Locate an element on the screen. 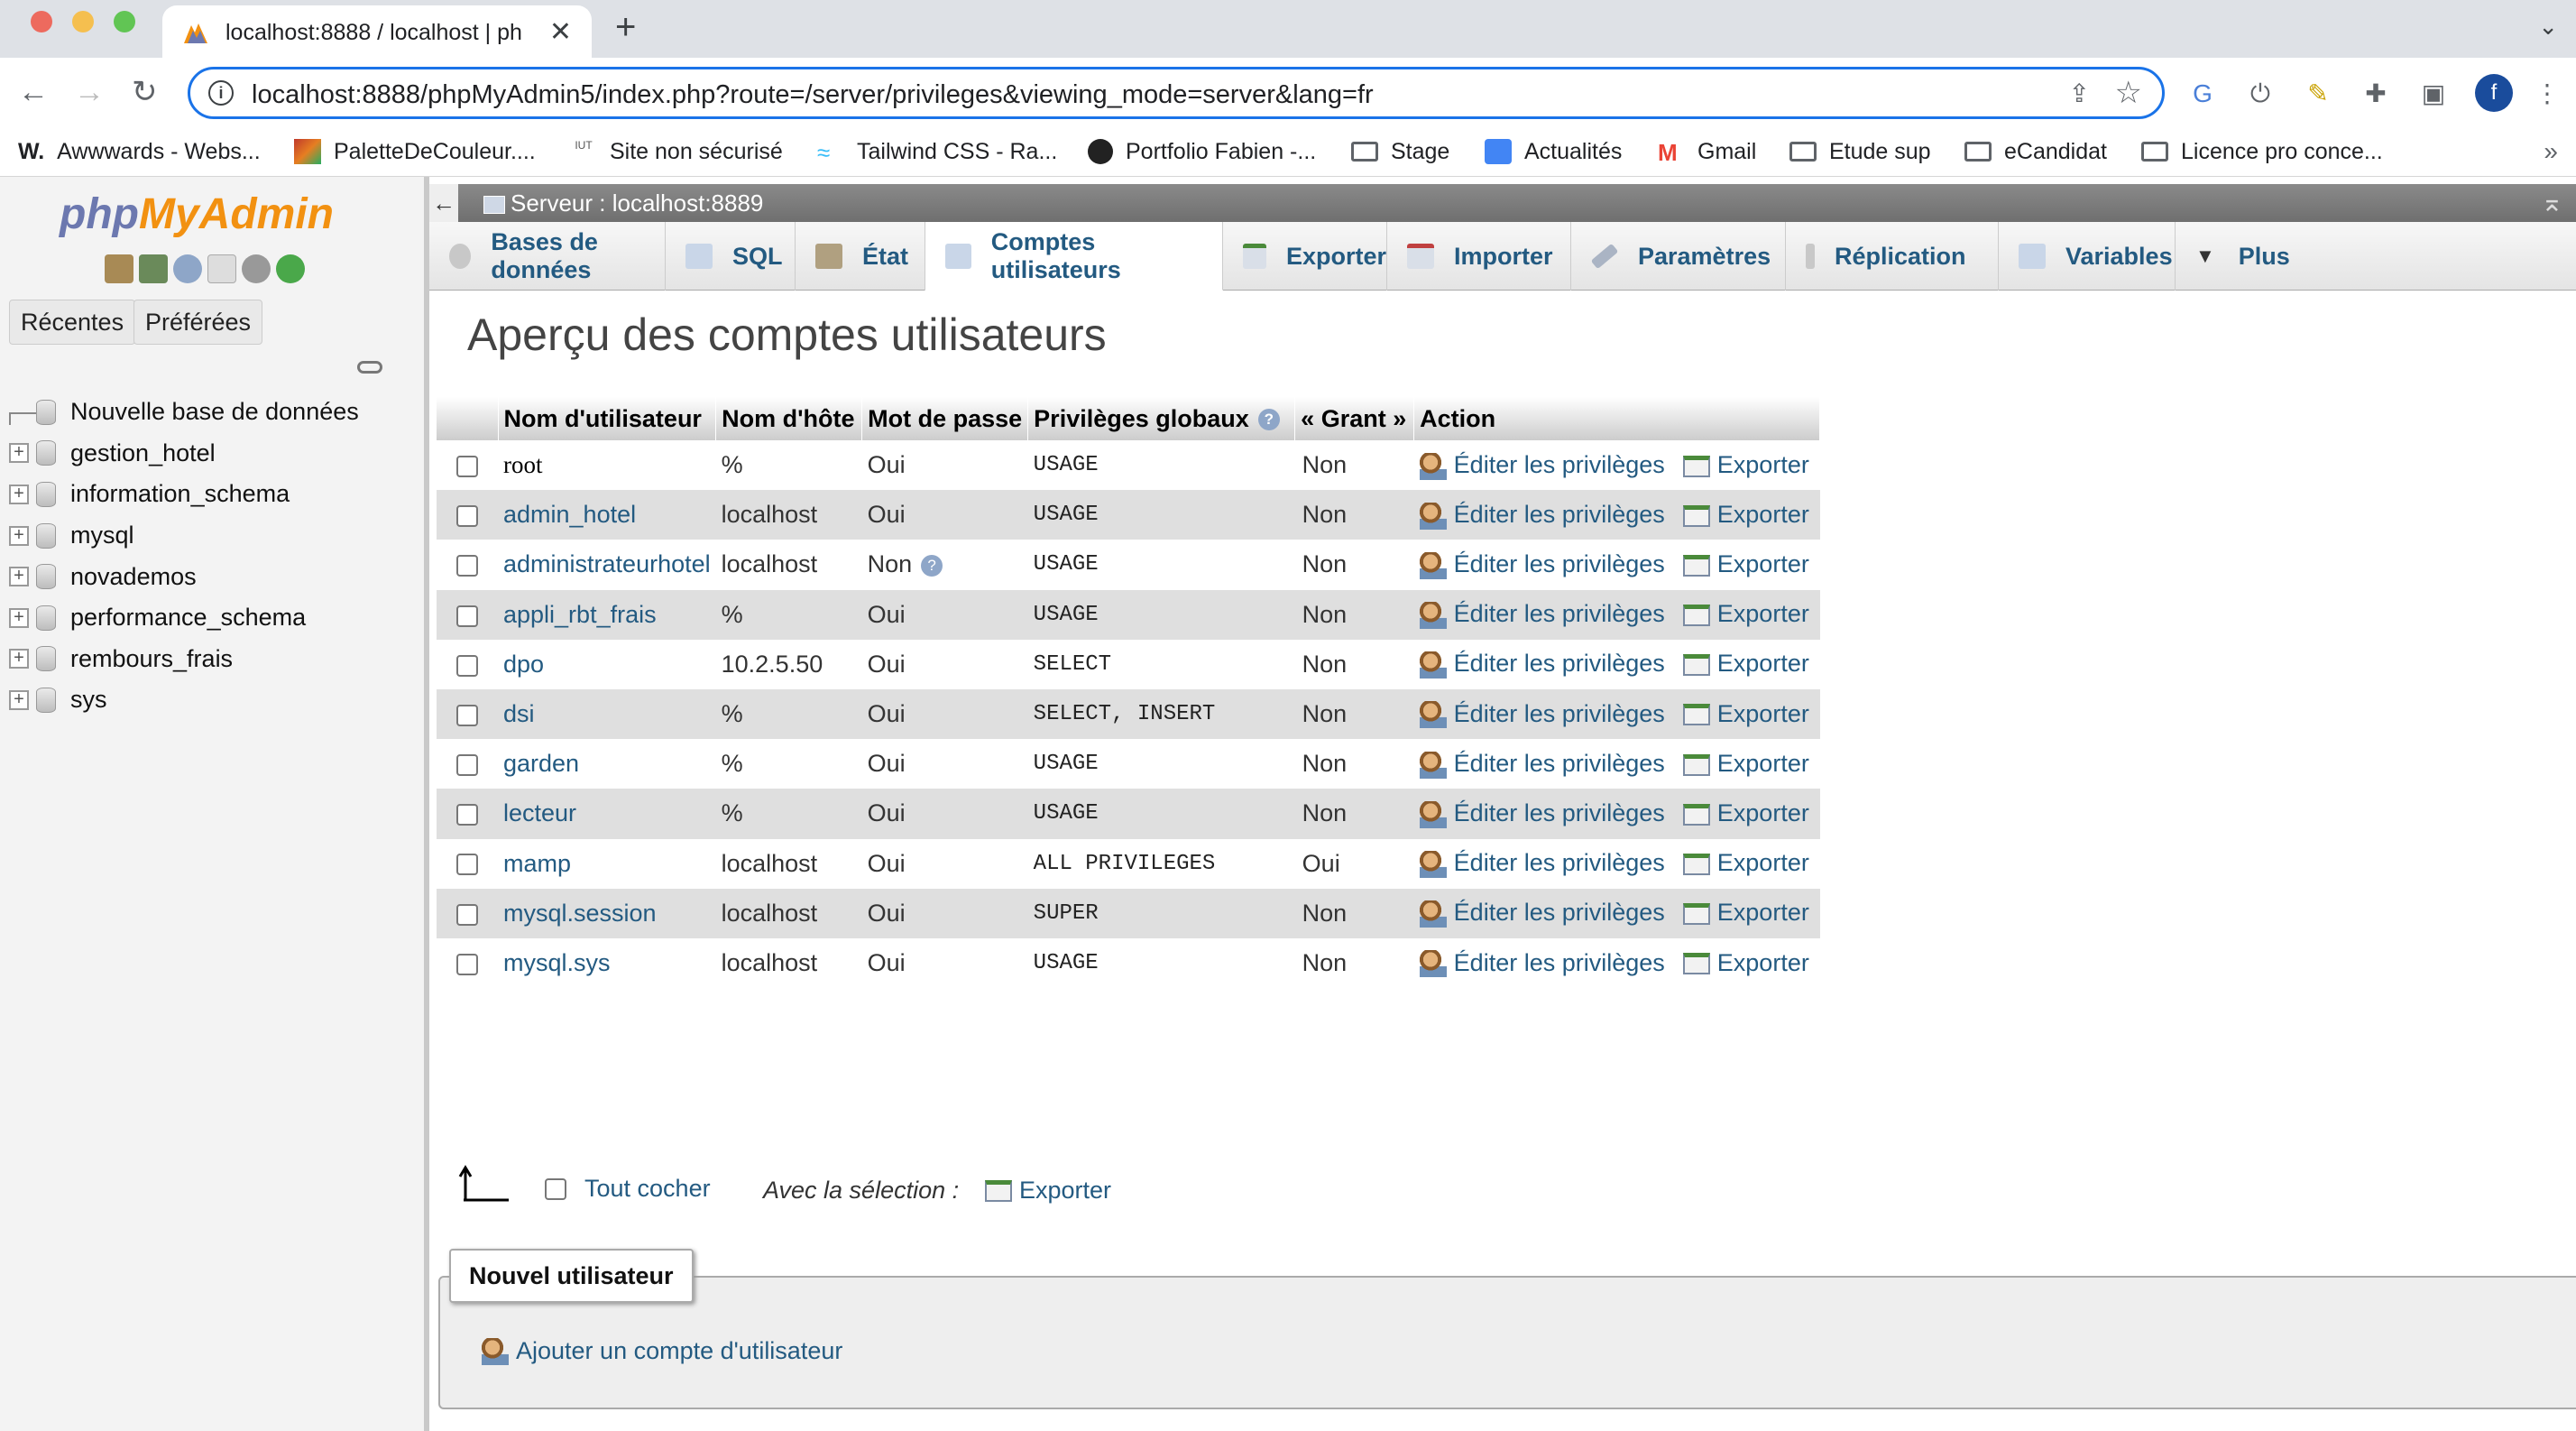 The height and width of the screenshot is (1431, 2576). tab-import: Importer is located at coordinates (1479, 257).